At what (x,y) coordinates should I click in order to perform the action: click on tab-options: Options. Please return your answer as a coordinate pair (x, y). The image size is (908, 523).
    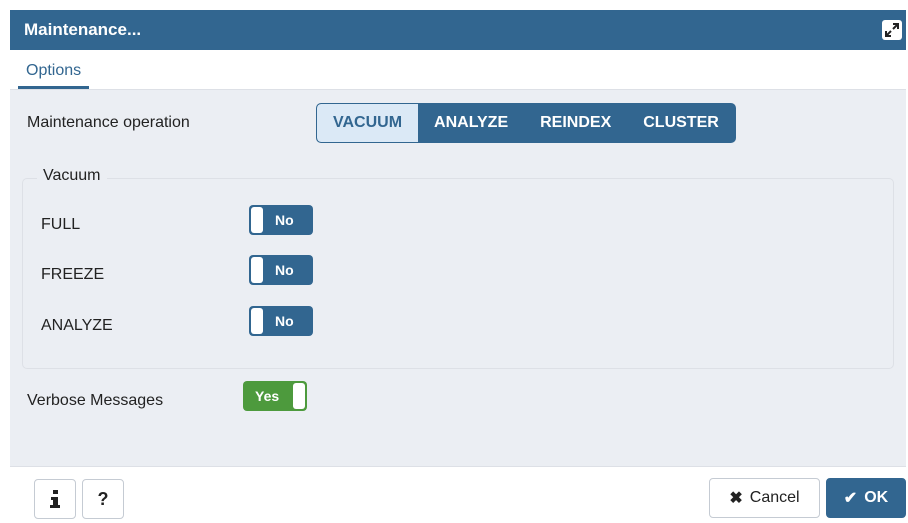
    Looking at the image, I should click on (54, 69).